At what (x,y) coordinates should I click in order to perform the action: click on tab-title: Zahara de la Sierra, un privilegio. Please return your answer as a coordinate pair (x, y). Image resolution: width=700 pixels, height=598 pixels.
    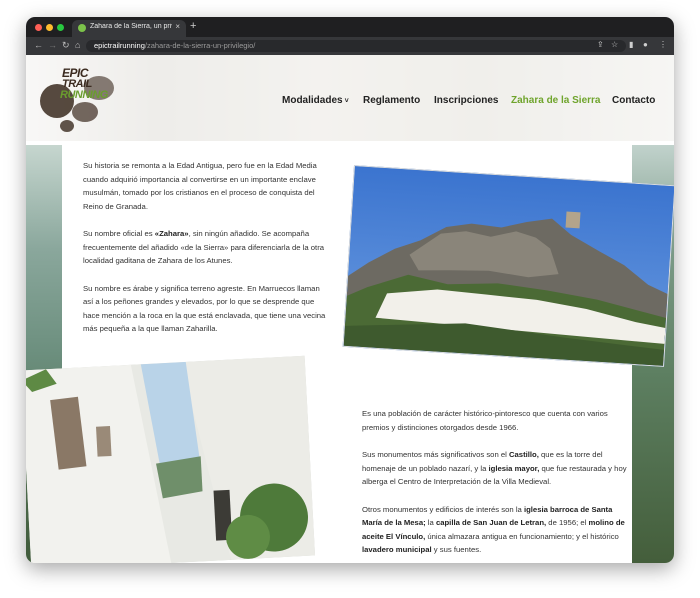
    Looking at the image, I should click on (131, 26).